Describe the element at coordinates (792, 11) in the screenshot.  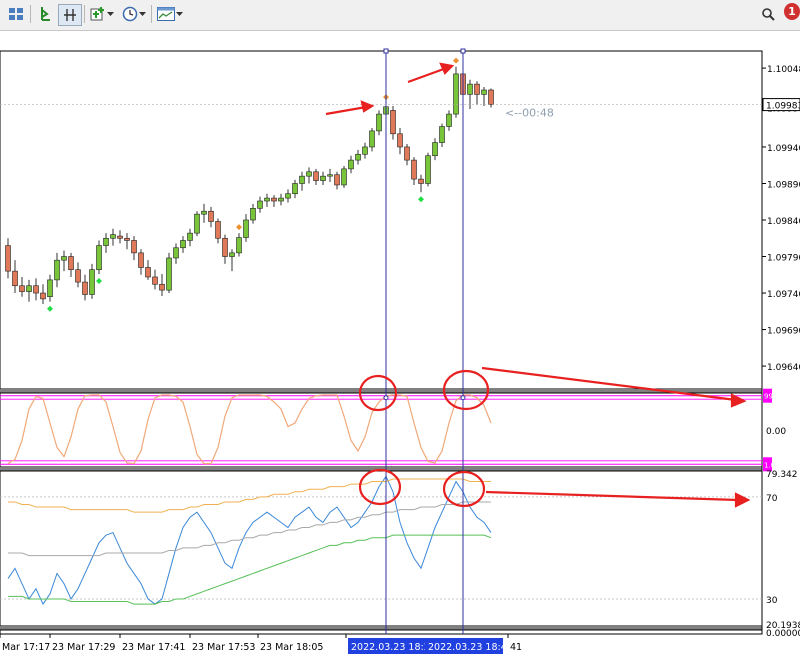
I see `notification-badge: 1` at that location.